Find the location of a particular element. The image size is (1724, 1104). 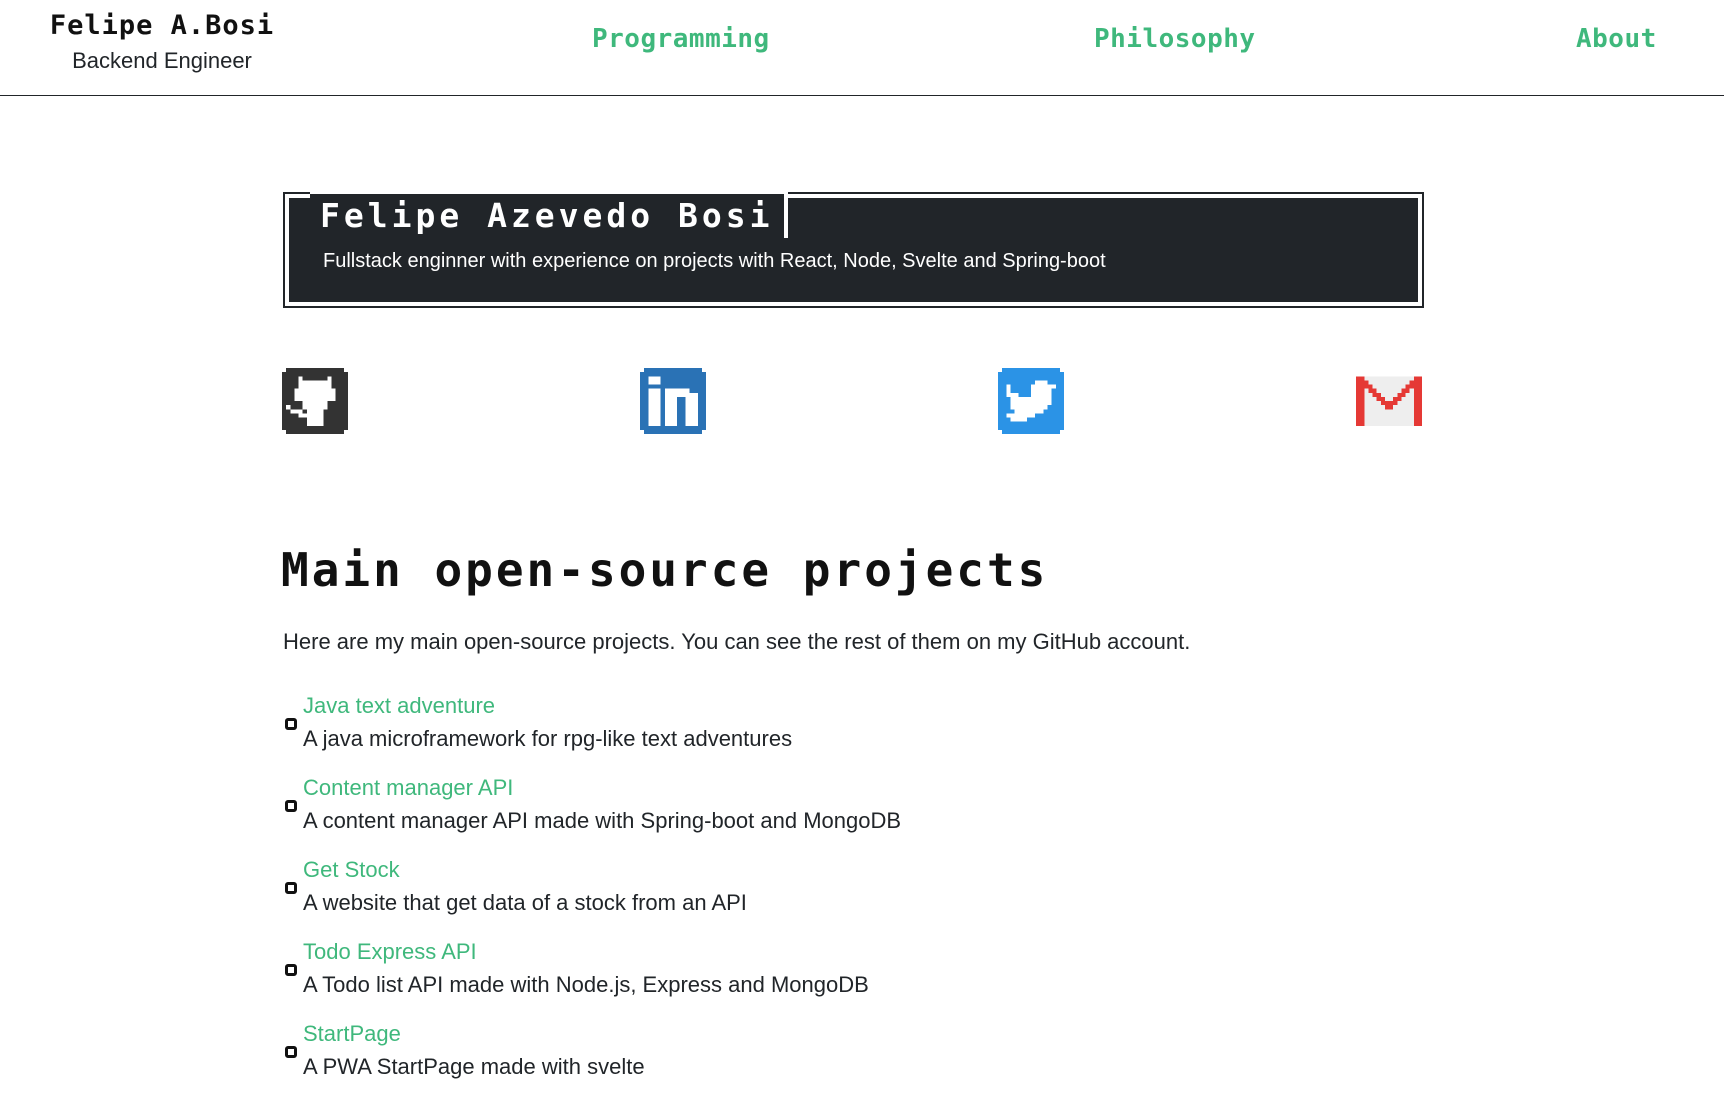

github-link is located at coordinates (315, 401).